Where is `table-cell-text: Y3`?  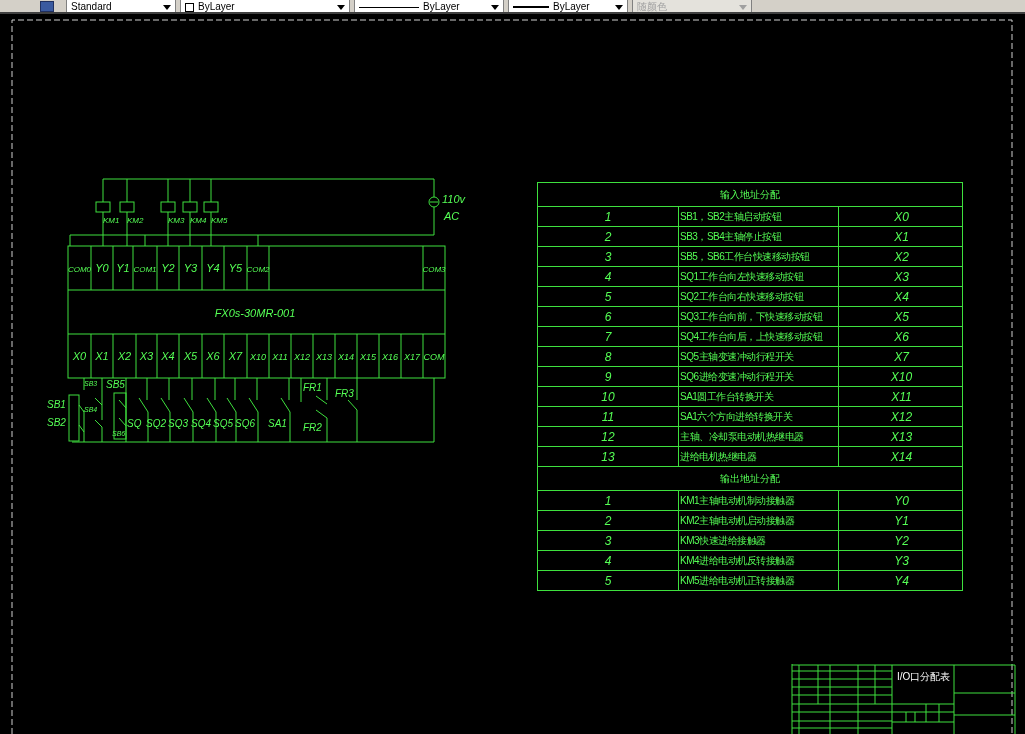
table-cell-text: Y3 is located at coordinates (901, 561).